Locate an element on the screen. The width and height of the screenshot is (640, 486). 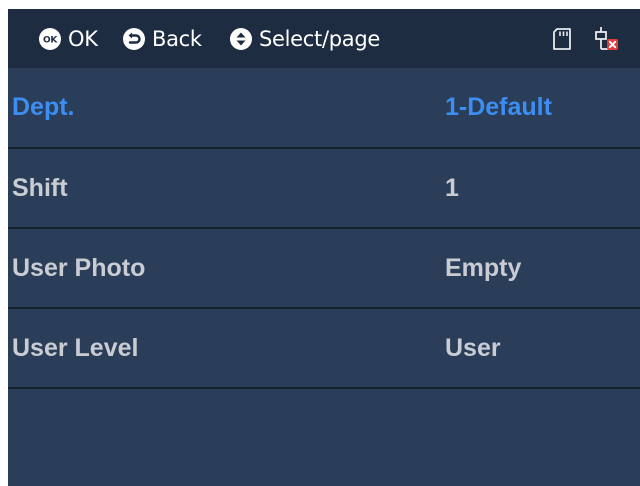
select-page-hint: Select/page is located at coordinates (304, 38).